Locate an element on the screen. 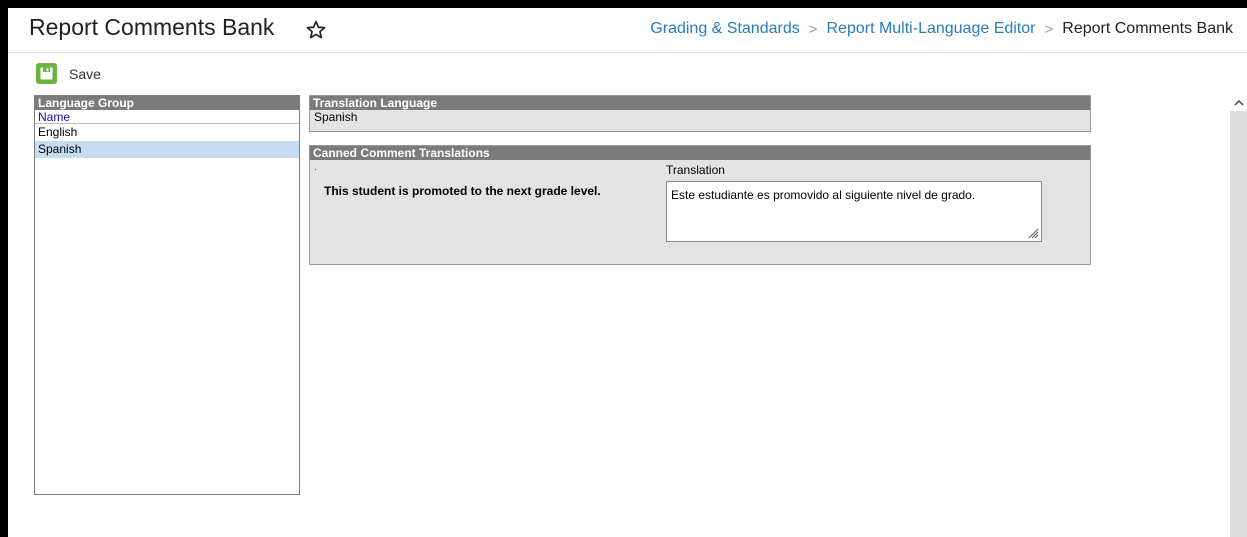 Image resolution: width=1247 pixels, height=537 pixels. language-group-header: Language Group is located at coordinates (167, 103).